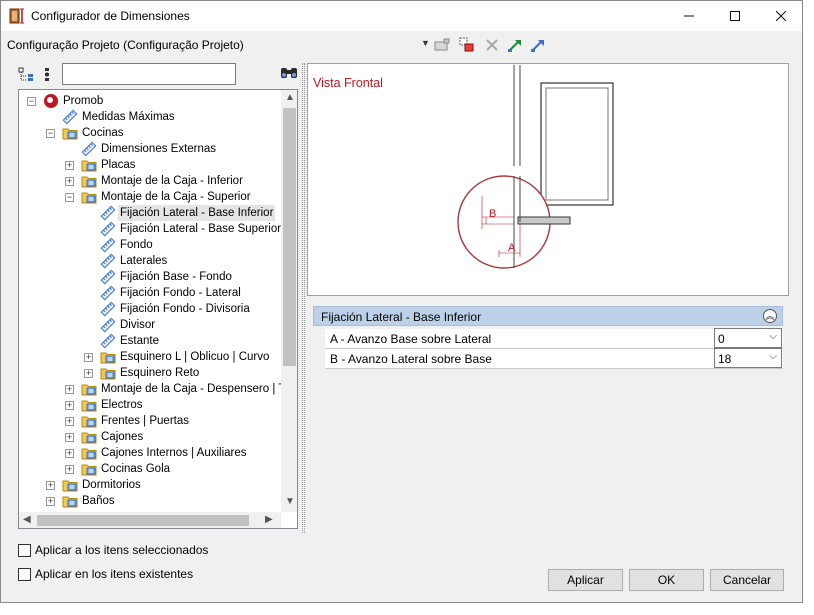 The width and height of the screenshot is (814, 615). I want to click on tree-horizontal-scroll-thumb, so click(143, 520).